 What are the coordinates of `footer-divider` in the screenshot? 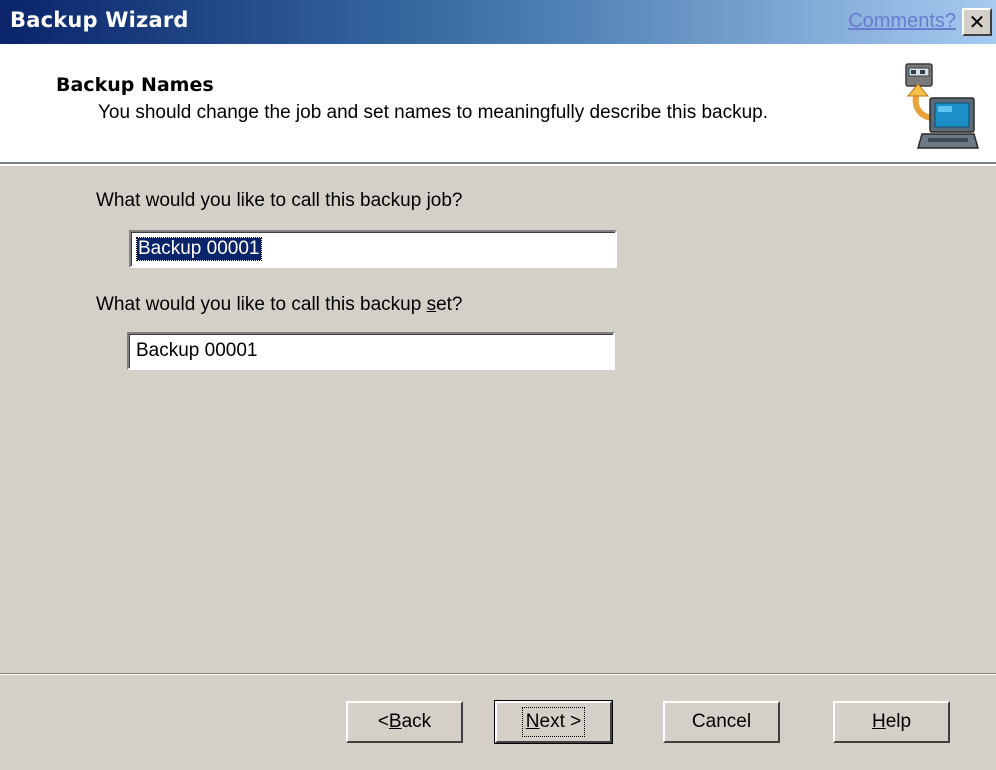 It's located at (498, 674).